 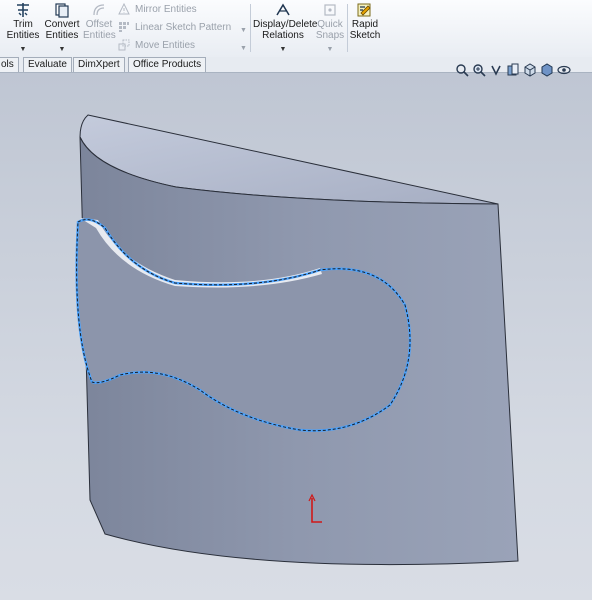 What do you see at coordinates (547, 70) in the screenshot?
I see `display-style-icon` at bounding box center [547, 70].